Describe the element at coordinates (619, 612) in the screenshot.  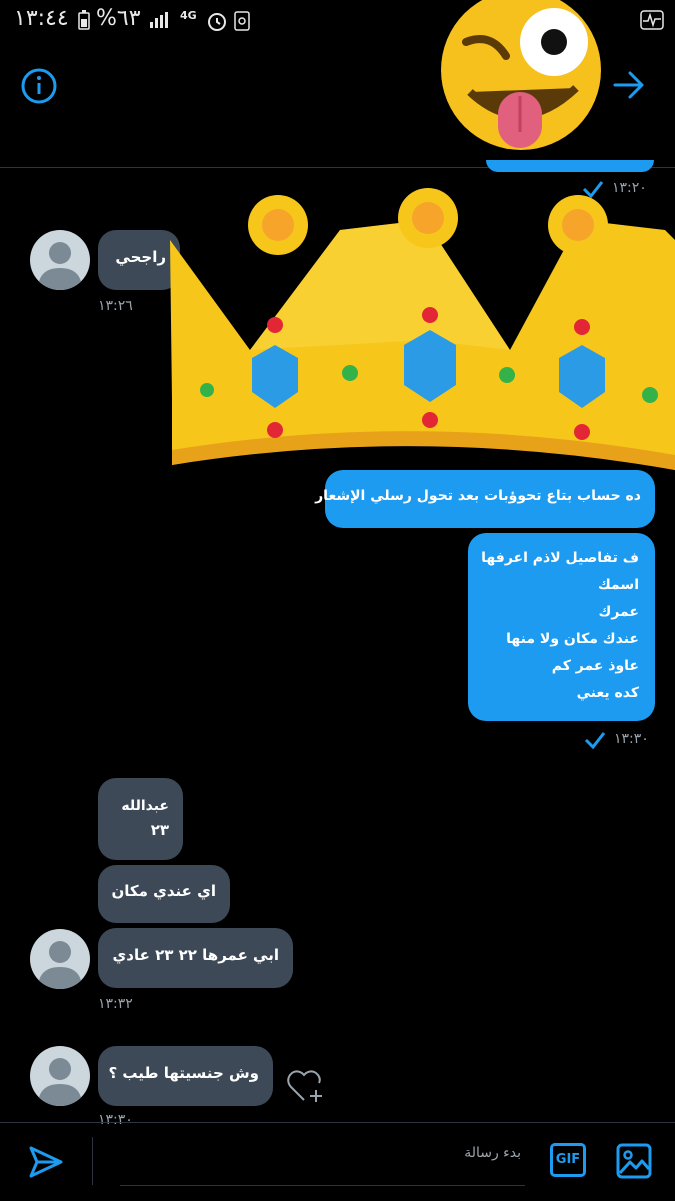
I see `message-line: عمرك` at that location.